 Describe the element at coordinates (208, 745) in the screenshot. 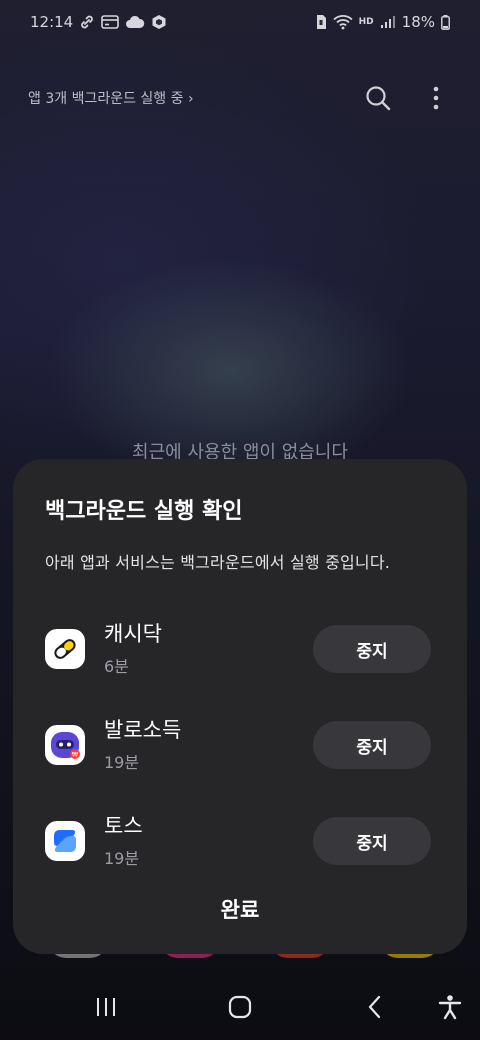

I see `app-info: 발로소득 19분` at that location.